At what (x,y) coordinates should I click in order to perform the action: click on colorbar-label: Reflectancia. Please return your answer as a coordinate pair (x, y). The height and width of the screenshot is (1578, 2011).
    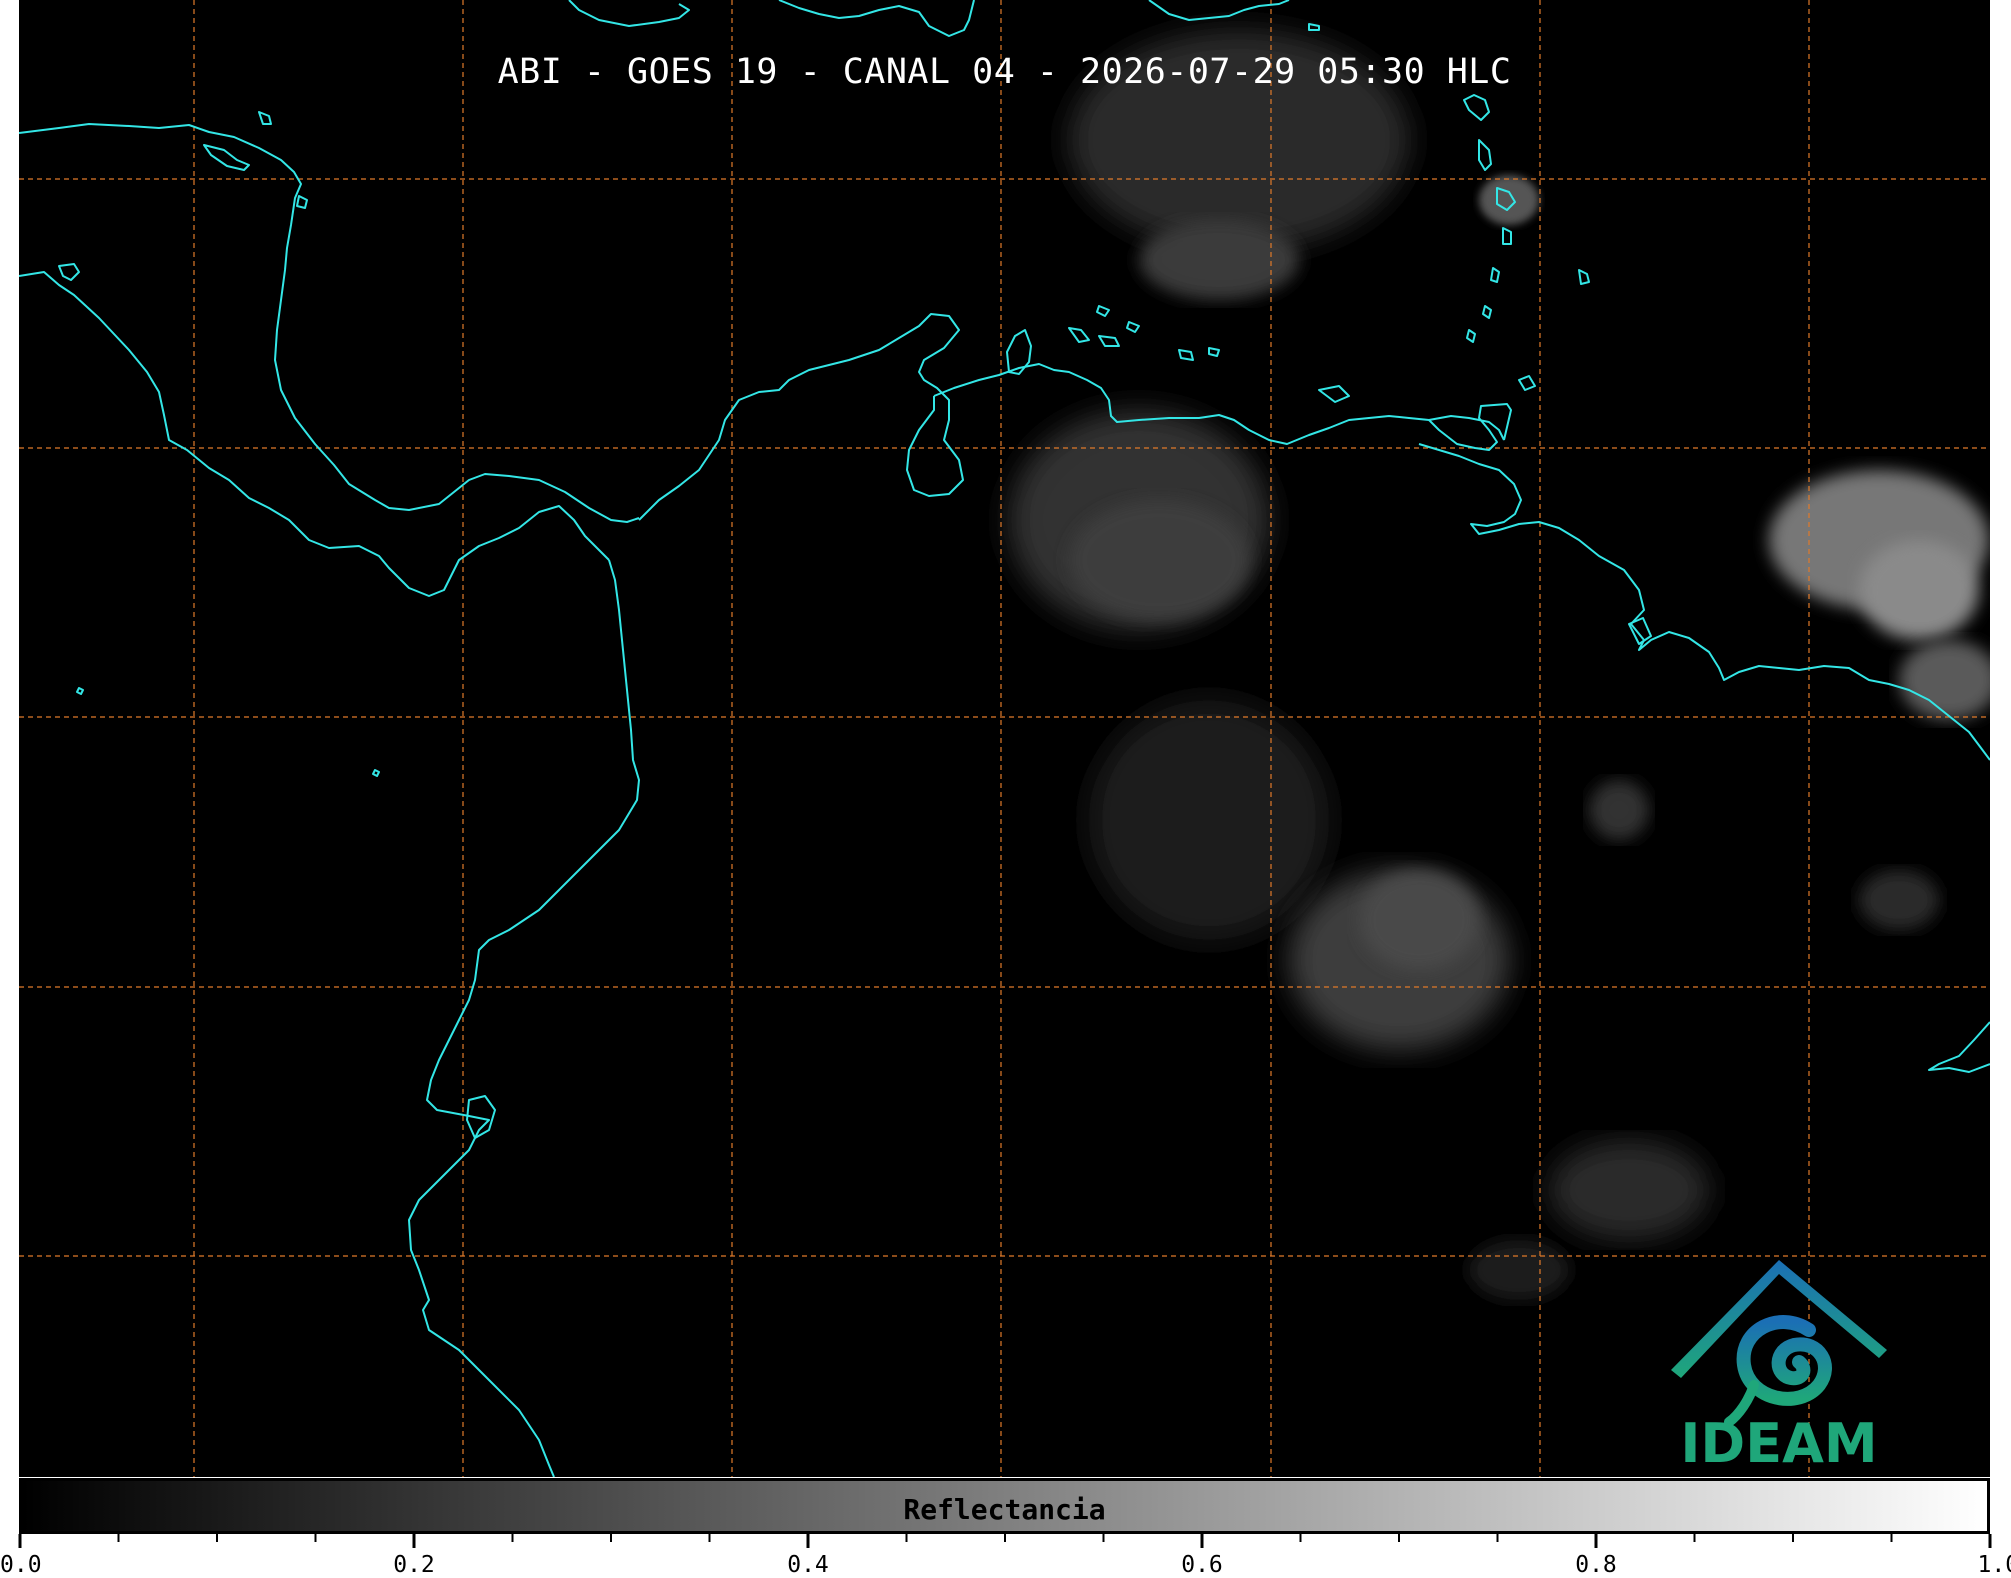
    Looking at the image, I should click on (1004, 1509).